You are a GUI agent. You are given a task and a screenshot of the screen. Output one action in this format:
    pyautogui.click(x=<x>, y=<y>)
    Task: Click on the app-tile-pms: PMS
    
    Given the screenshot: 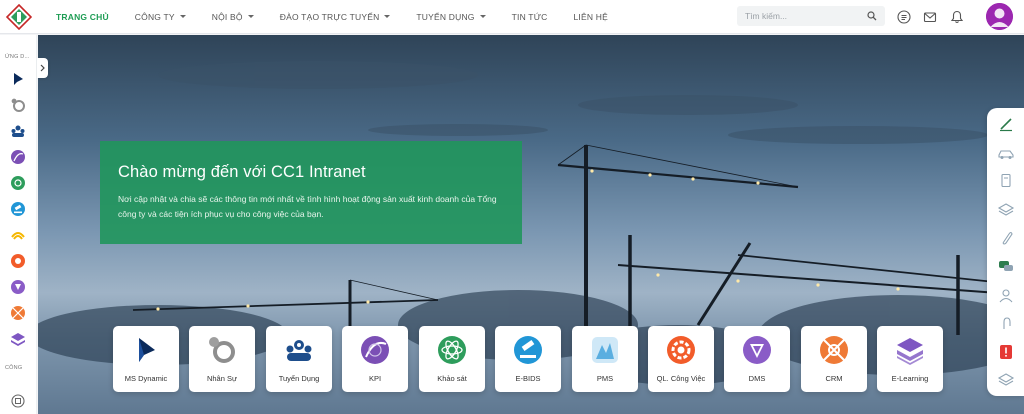 What is the action you would take?
    pyautogui.click(x=605, y=359)
    